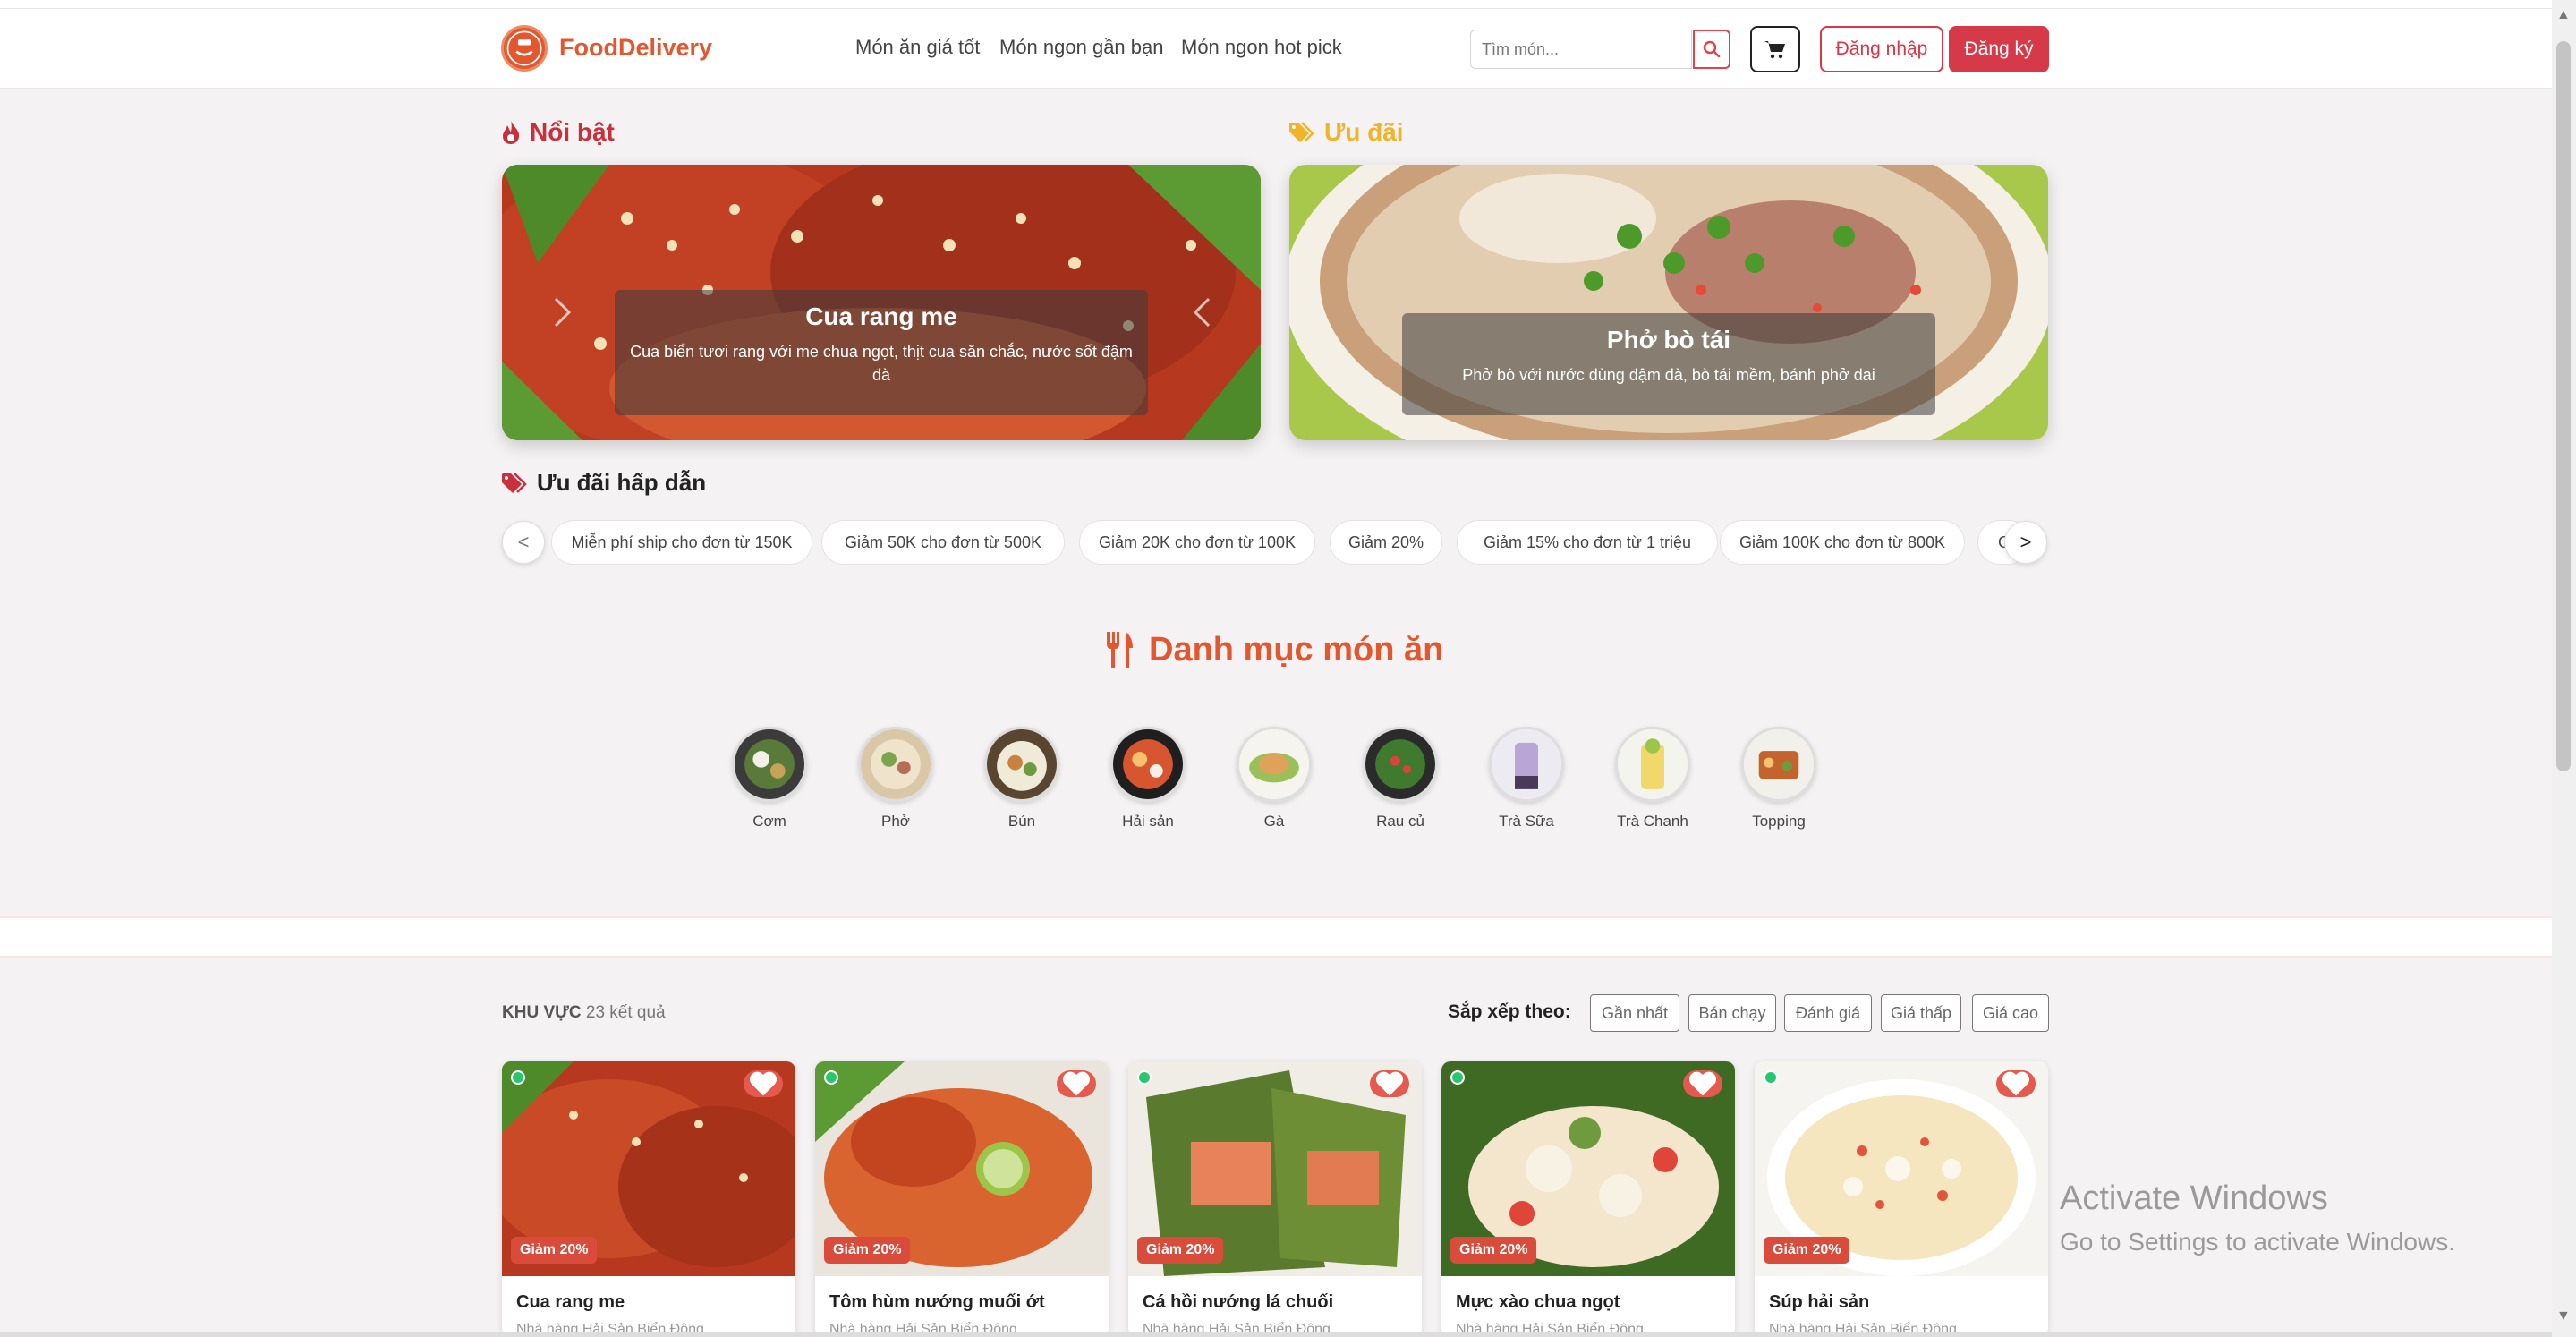 This screenshot has width=2576, height=1337. Describe the element at coordinates (622, 482) in the screenshot. I see `promos-title-text: Ưu đãi hấp dẫn` at that location.